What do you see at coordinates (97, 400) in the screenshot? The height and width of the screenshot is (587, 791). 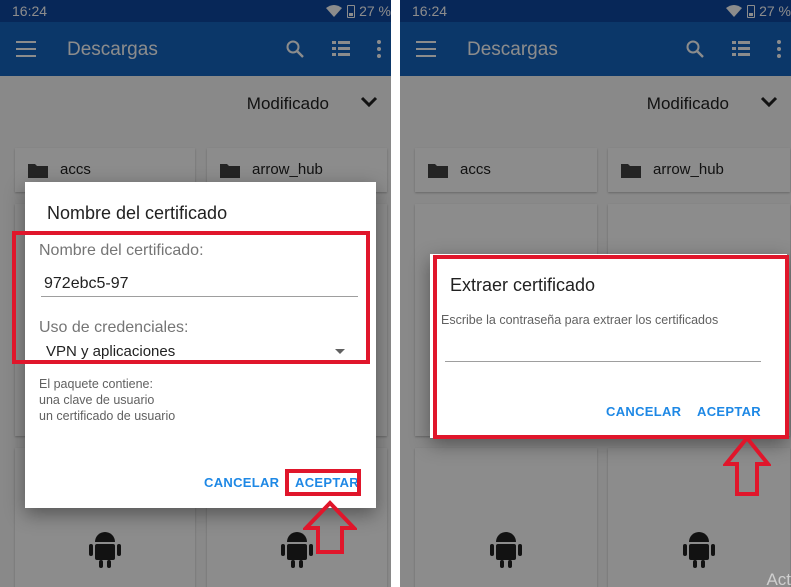 I see `info-line: una clave de usuario` at bounding box center [97, 400].